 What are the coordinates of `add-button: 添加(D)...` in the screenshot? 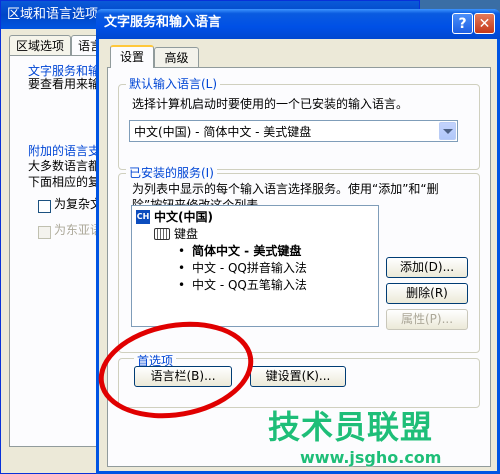 It's located at (427, 267).